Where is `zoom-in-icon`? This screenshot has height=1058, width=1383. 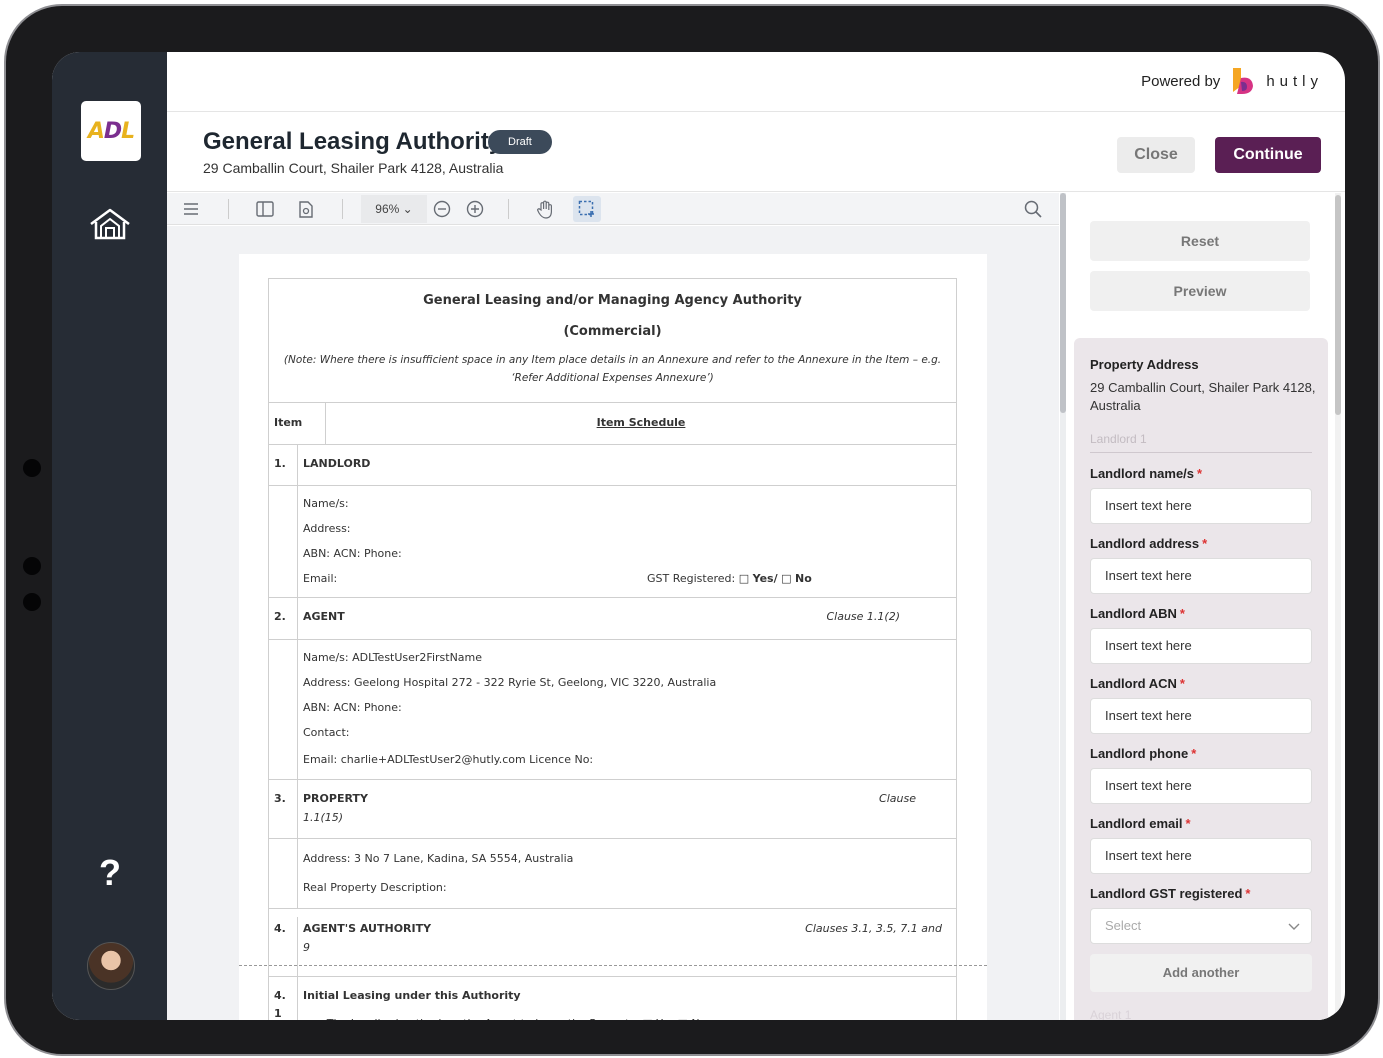
zoom-in-icon is located at coordinates (475, 209).